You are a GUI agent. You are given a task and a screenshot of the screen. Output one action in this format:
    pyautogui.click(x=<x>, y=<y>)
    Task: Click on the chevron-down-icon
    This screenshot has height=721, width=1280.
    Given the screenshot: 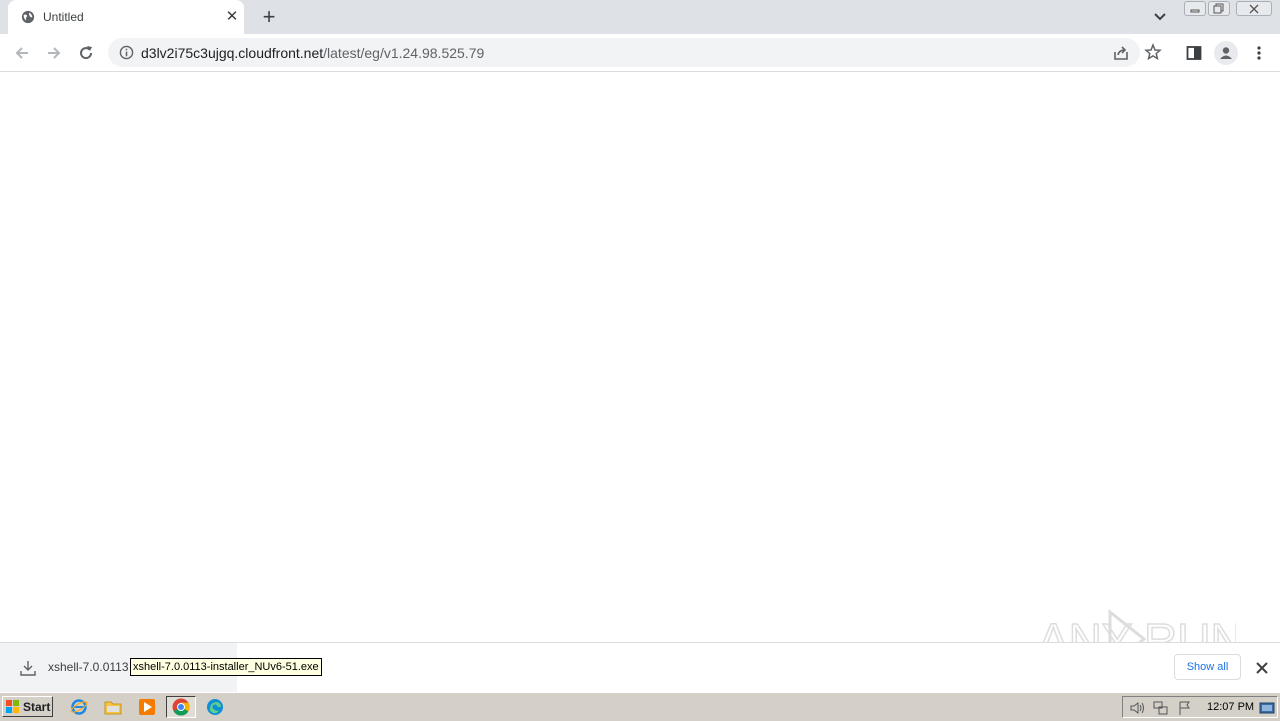 What is the action you would take?
    pyautogui.click(x=1160, y=17)
    